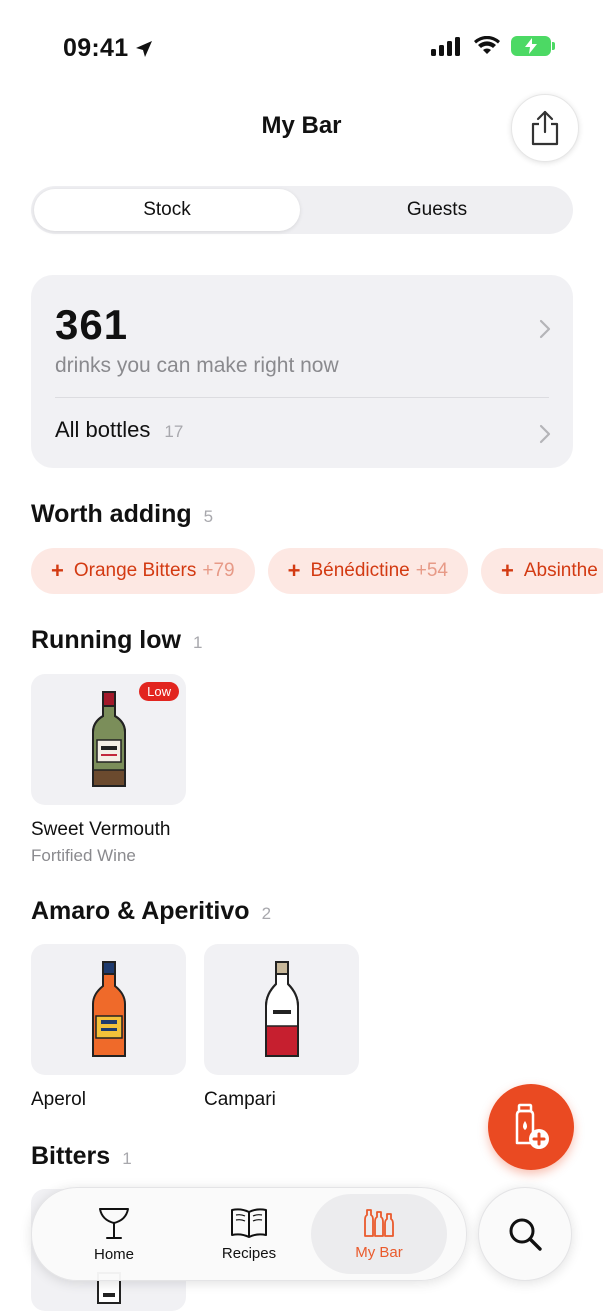  Describe the element at coordinates (135, 570) in the screenshot. I see `chip-label: Orange Bitters` at that location.